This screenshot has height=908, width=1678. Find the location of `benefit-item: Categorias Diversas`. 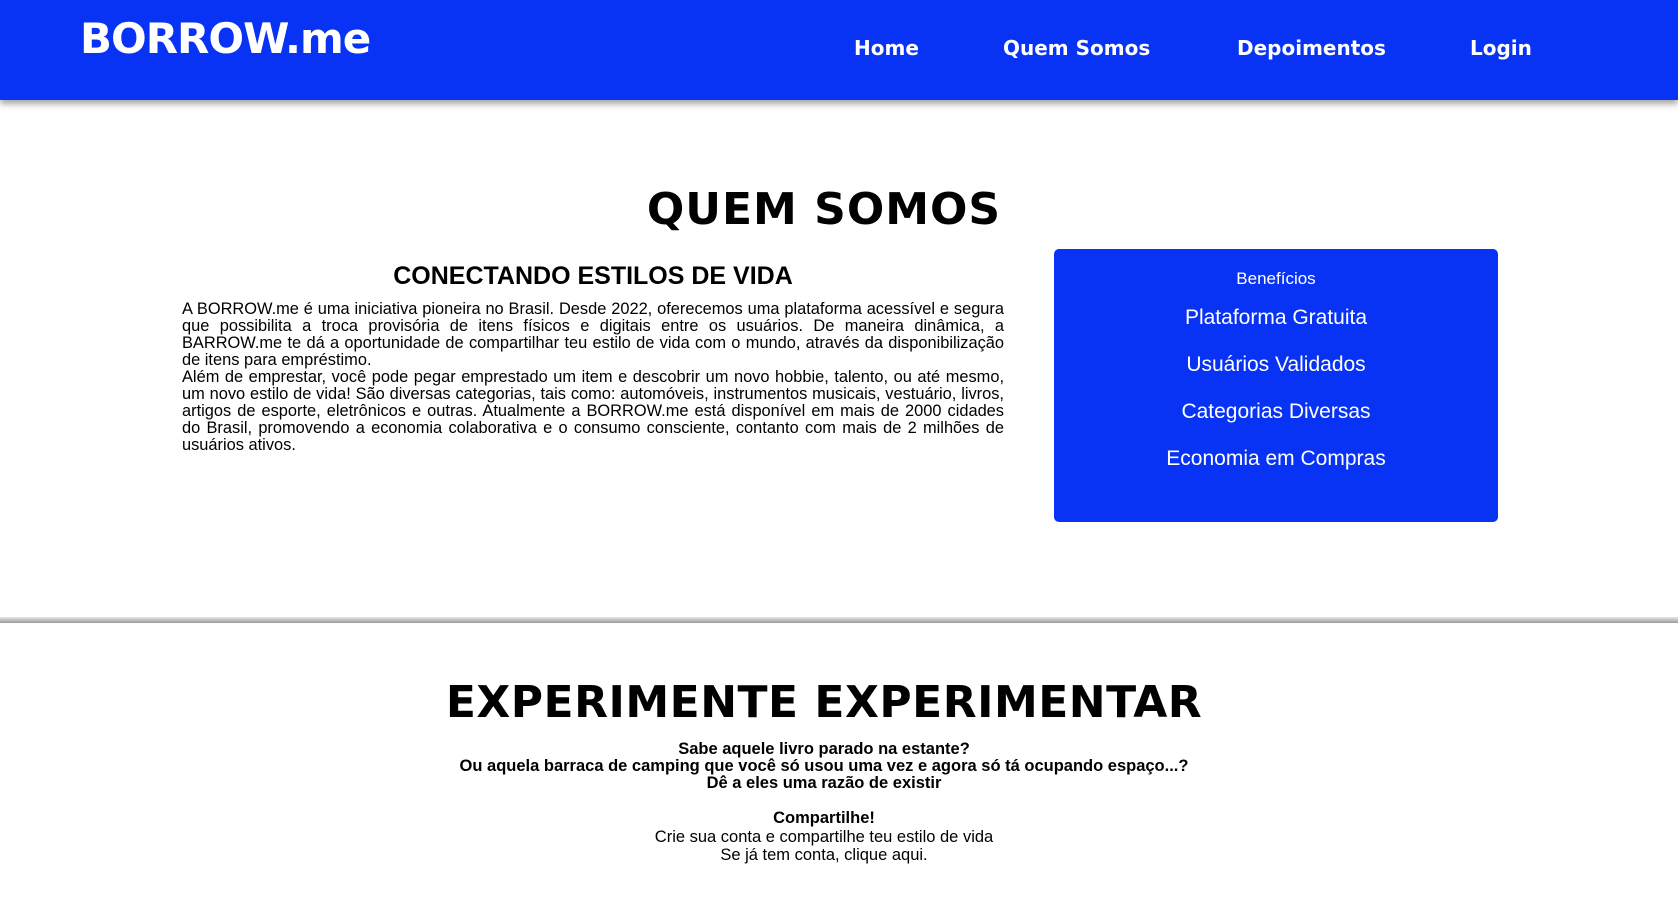

benefit-item: Categorias Diversas is located at coordinates (1276, 411).